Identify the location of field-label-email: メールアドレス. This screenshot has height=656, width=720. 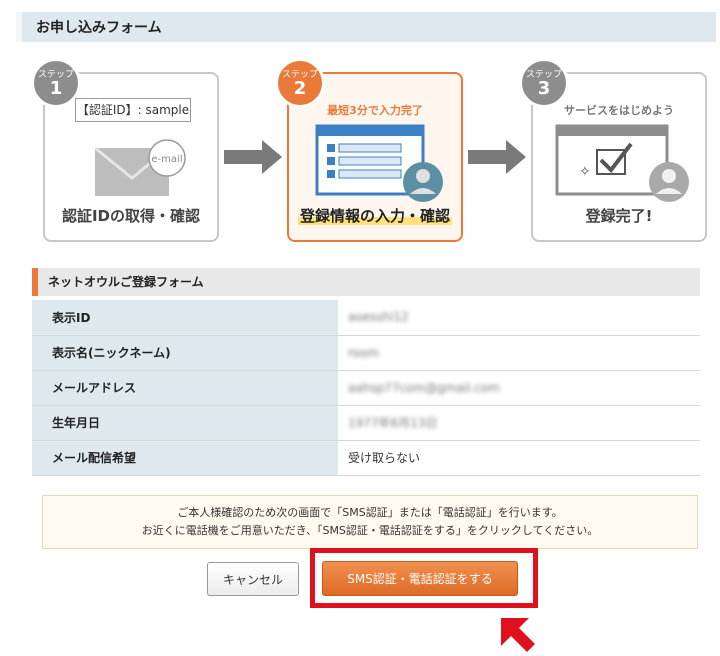
(185, 388).